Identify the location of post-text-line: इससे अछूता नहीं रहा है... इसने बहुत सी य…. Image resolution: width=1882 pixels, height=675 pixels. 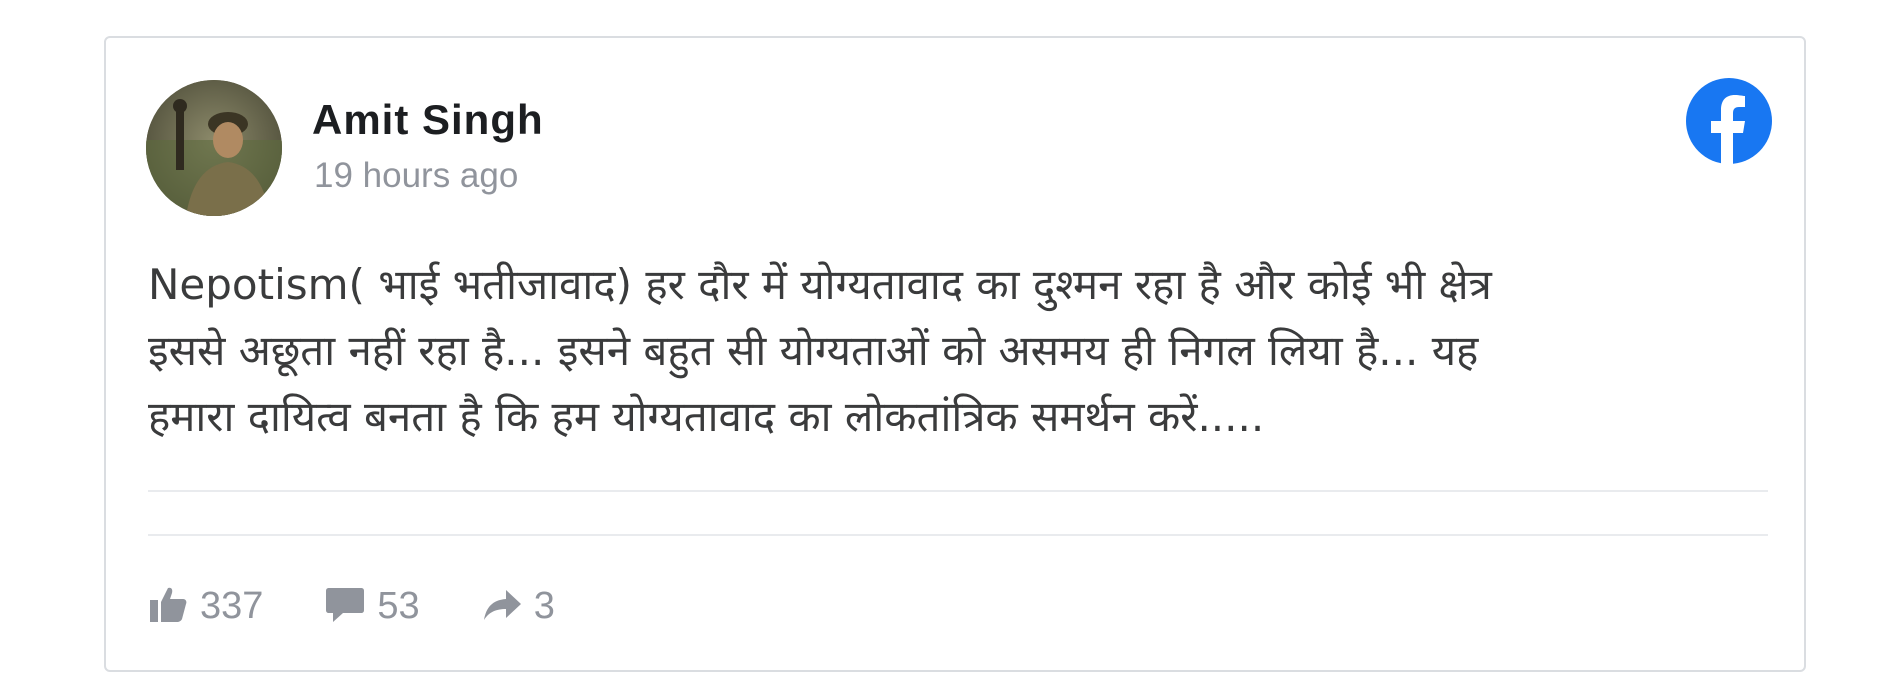
(813, 350).